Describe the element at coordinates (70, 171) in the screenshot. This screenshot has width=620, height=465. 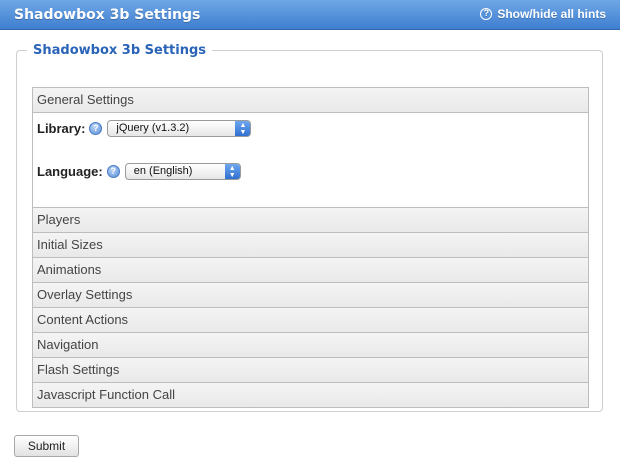
I see `language-label: Language:` at that location.